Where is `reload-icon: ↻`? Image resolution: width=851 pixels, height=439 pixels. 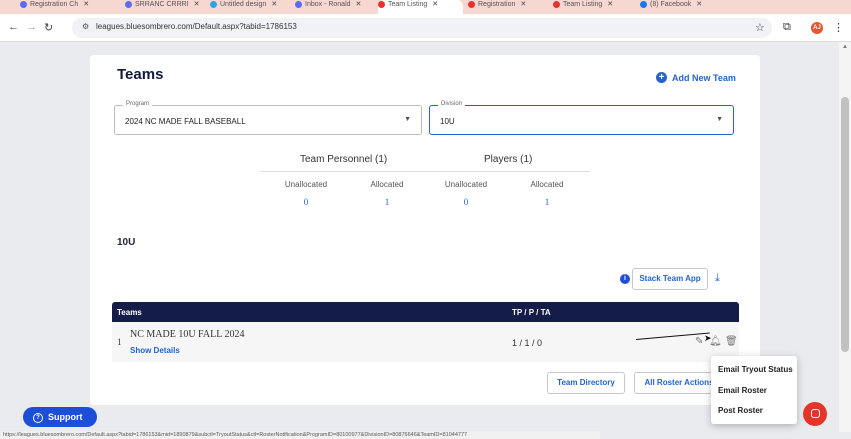
reload-icon: ↻ is located at coordinates (48, 27).